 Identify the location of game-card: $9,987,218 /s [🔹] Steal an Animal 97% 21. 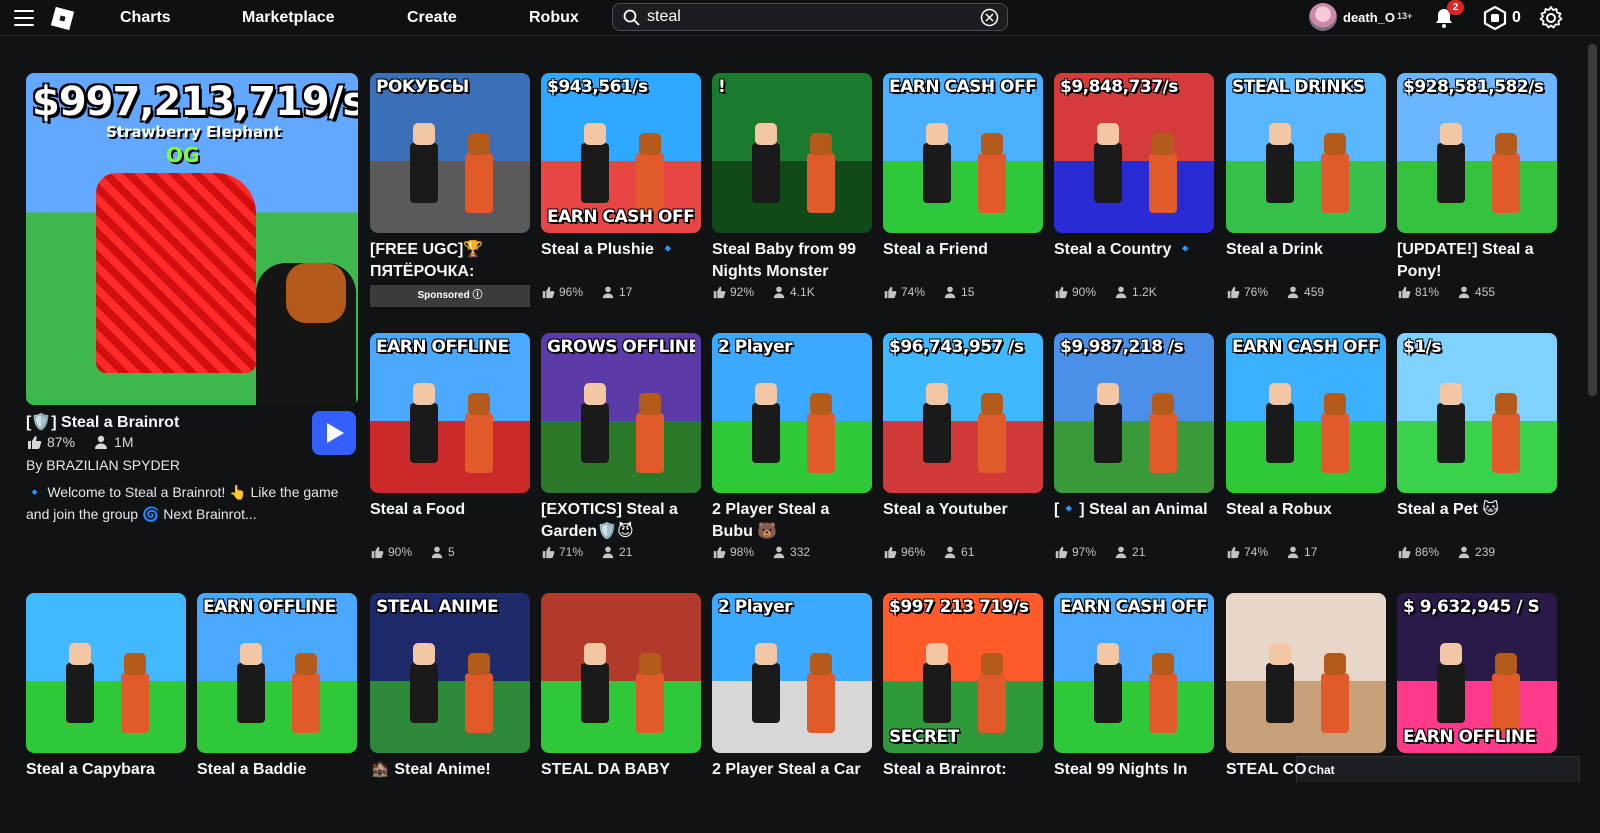
(1134, 453).